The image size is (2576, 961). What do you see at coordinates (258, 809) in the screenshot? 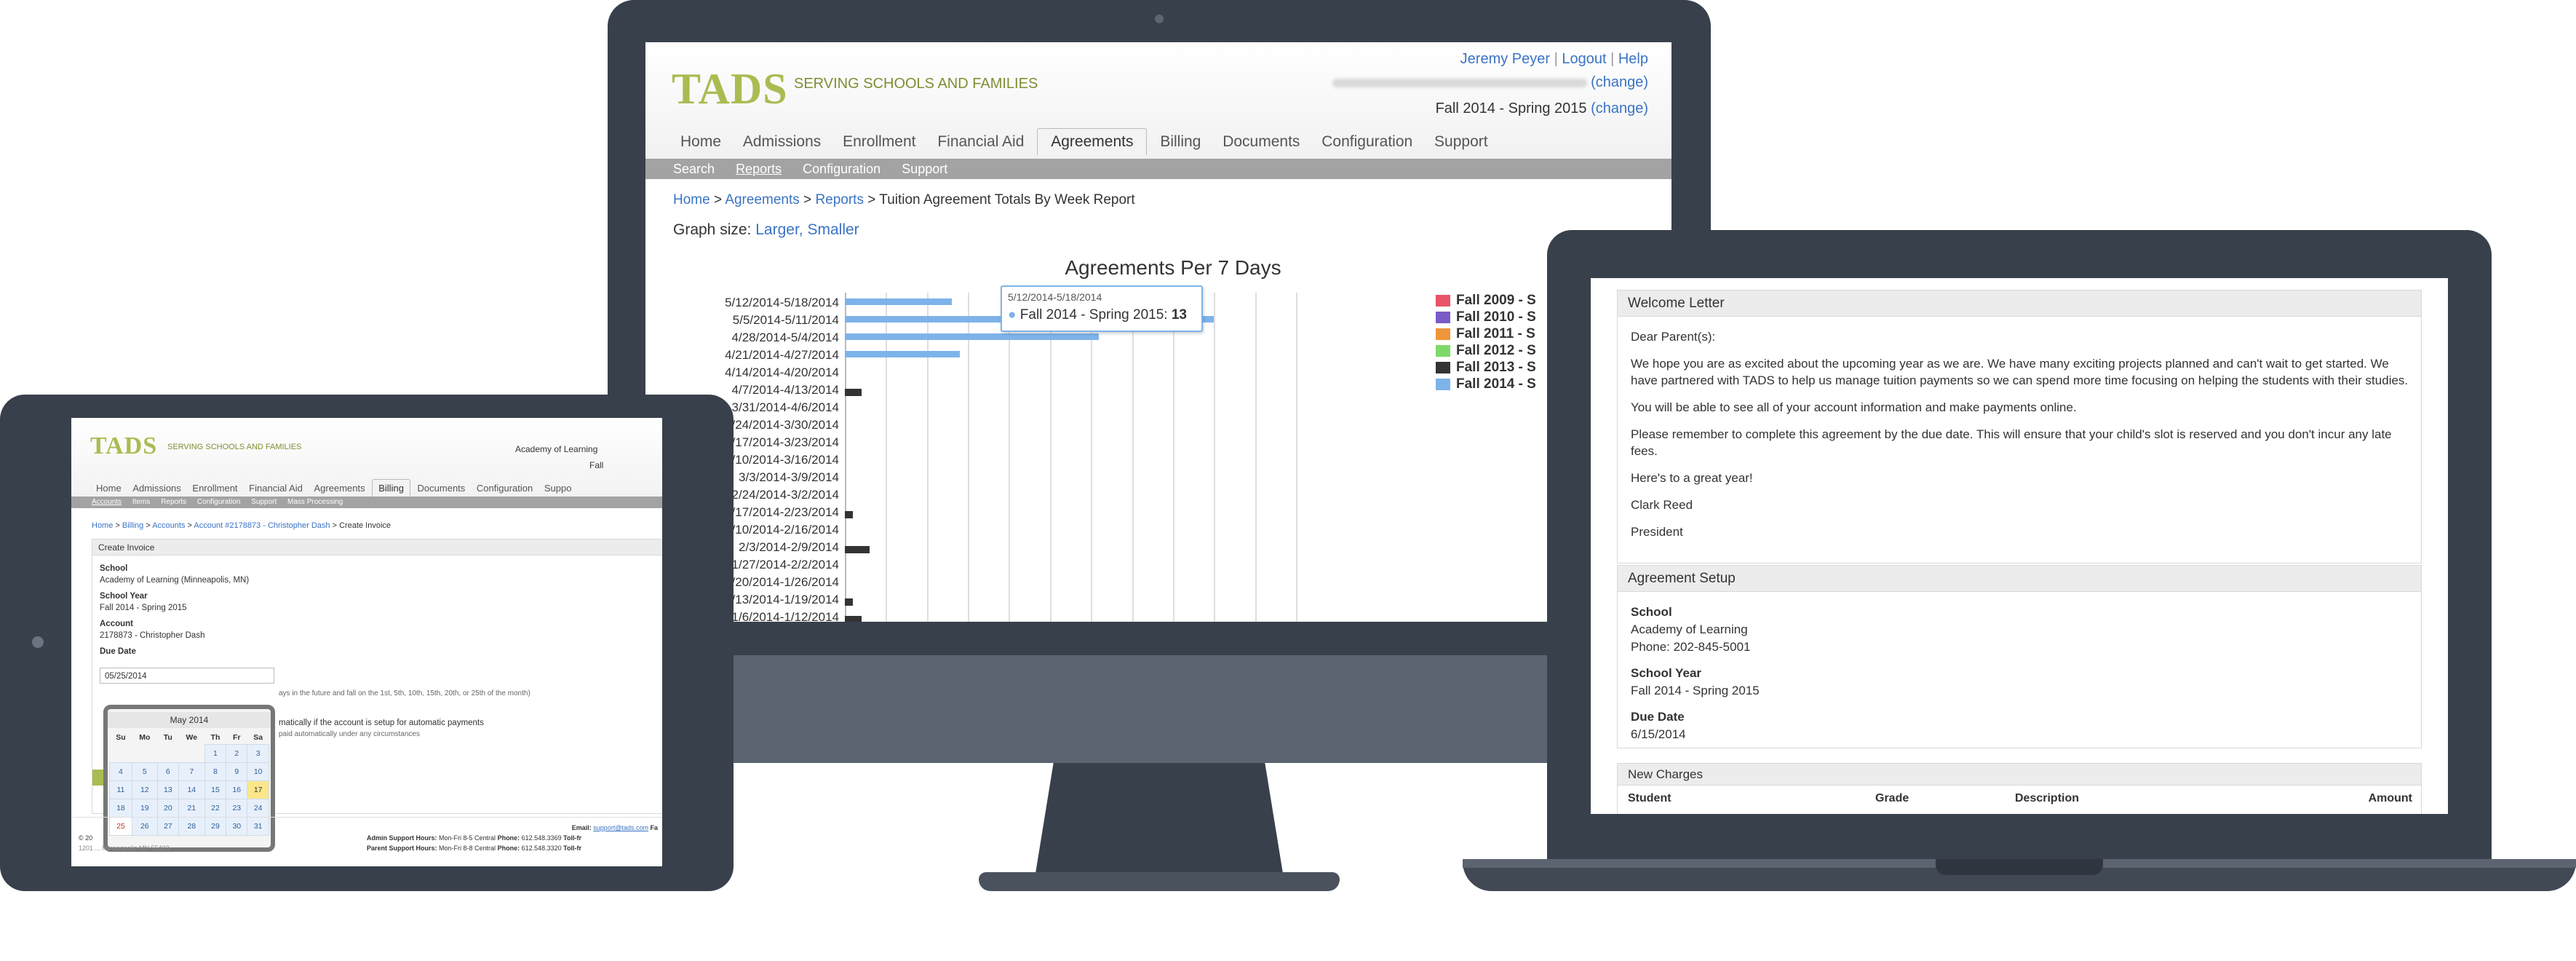
I see `calendar-day: 24` at bounding box center [258, 809].